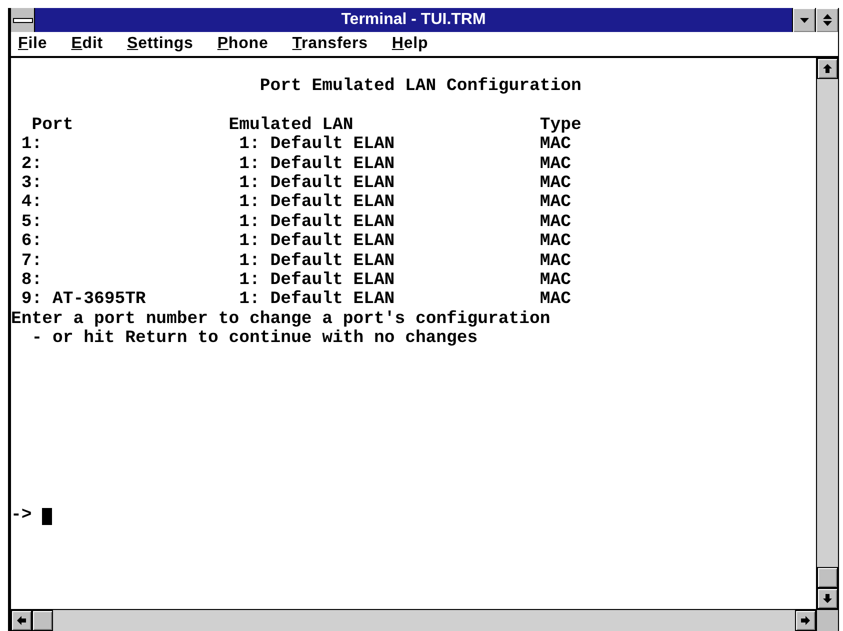 The width and height of the screenshot is (843, 631). I want to click on menu-item: File, so click(33, 44).